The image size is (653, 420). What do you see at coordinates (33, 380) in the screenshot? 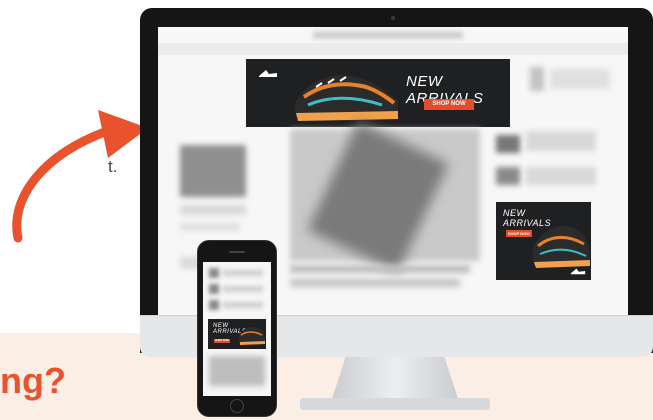
I see `cropped-headline: ng?` at bounding box center [33, 380].